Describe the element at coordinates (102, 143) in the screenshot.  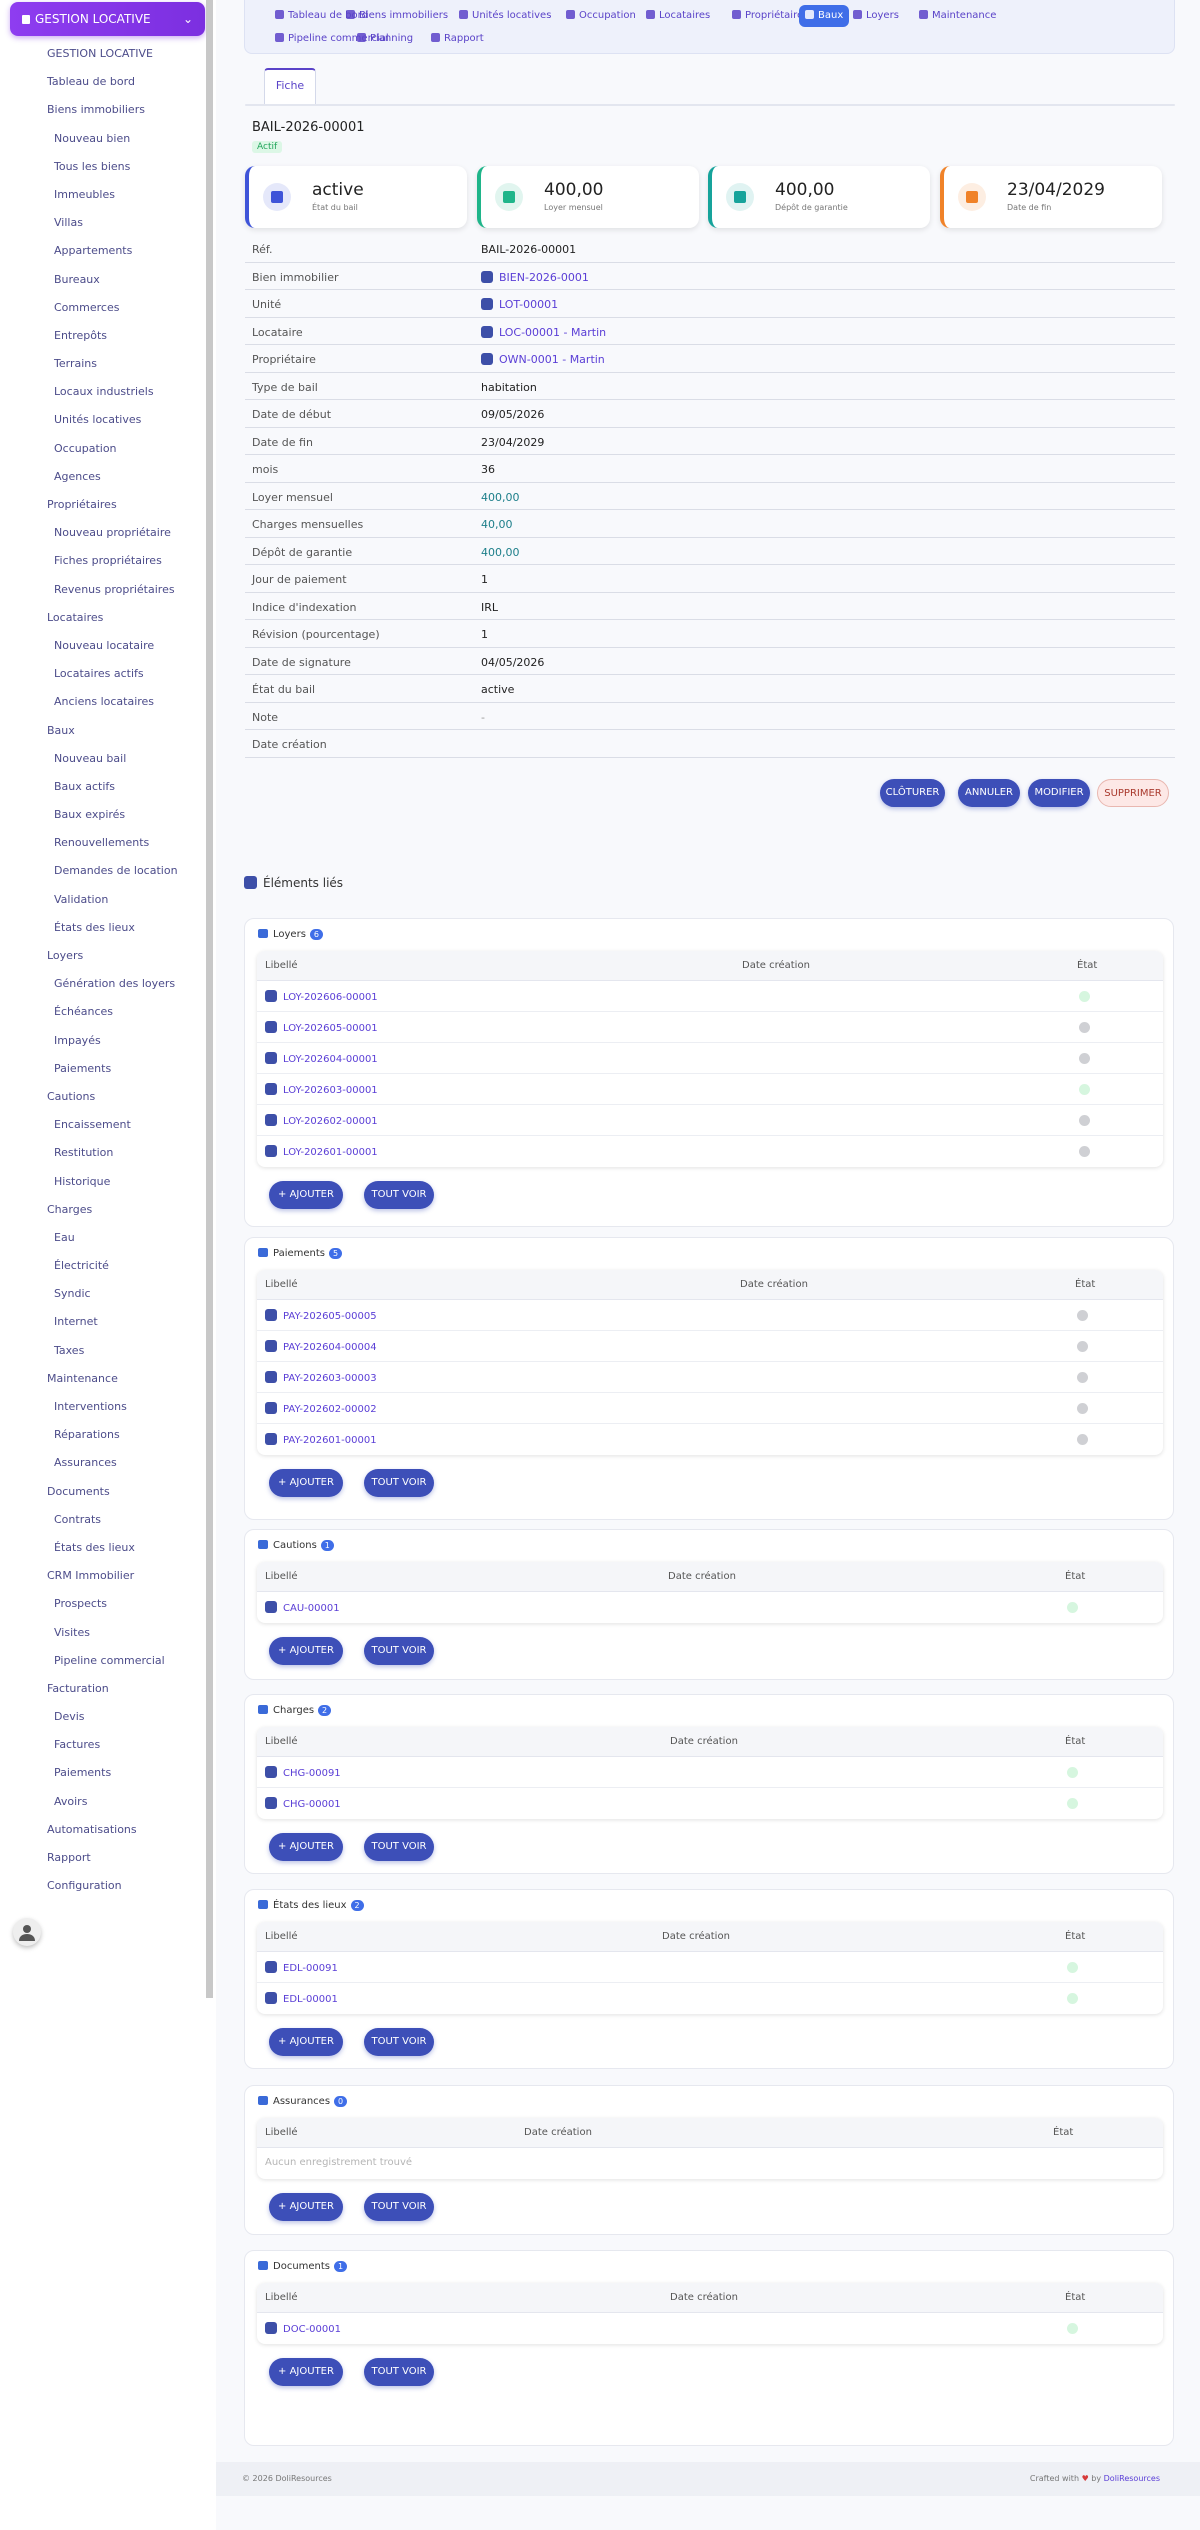
I see `sidebar-item: Nouveau bien` at that location.